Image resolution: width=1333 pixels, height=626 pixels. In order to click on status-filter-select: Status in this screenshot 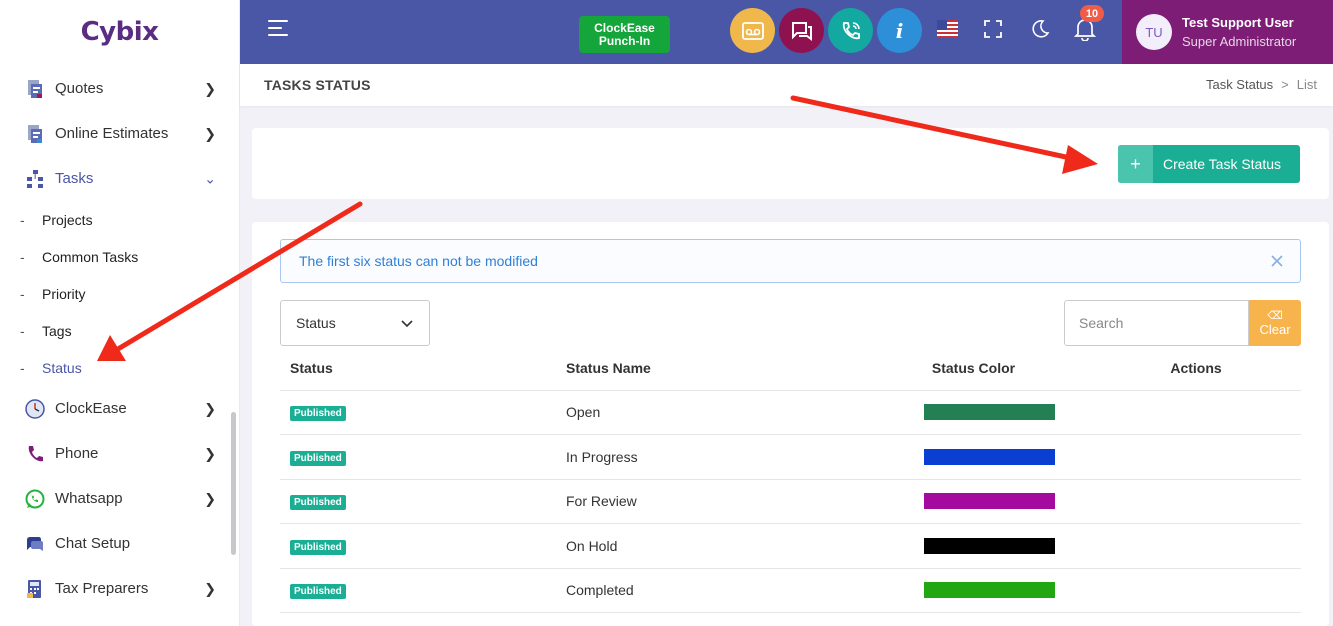, I will do `click(355, 323)`.